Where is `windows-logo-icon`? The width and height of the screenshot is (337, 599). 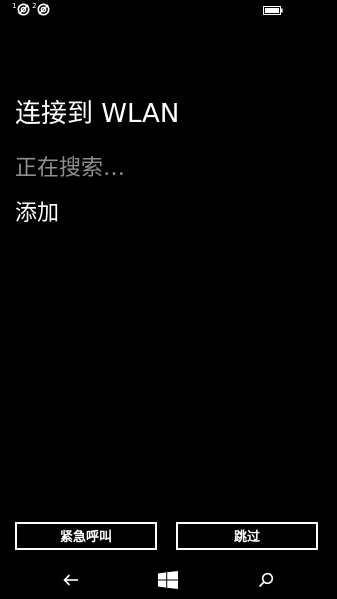
windows-logo-icon is located at coordinates (168, 580).